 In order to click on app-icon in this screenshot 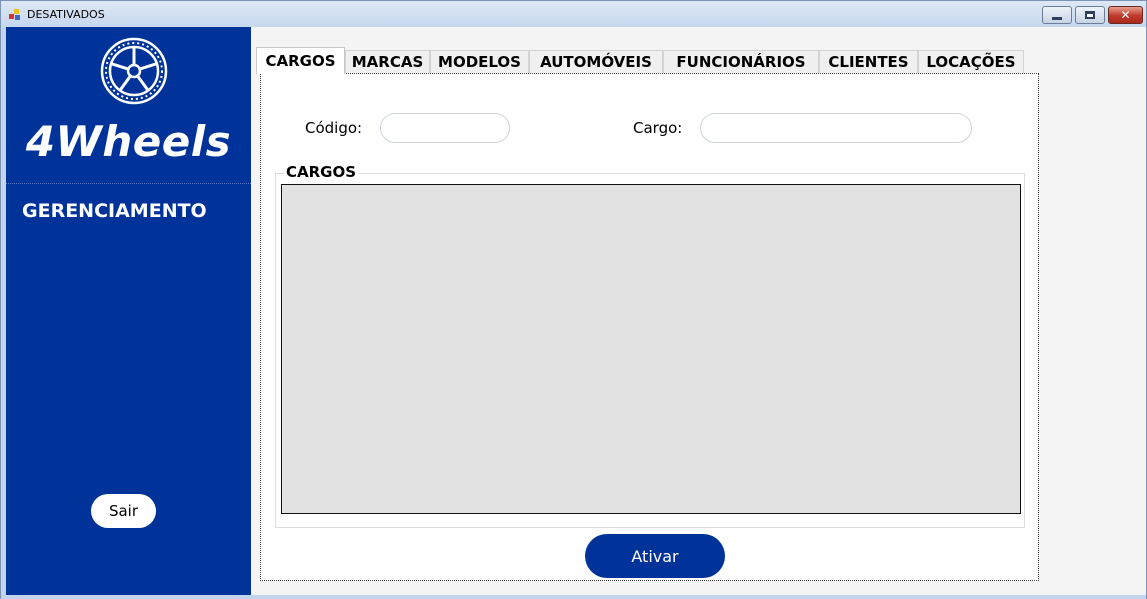, I will do `click(15, 14)`.